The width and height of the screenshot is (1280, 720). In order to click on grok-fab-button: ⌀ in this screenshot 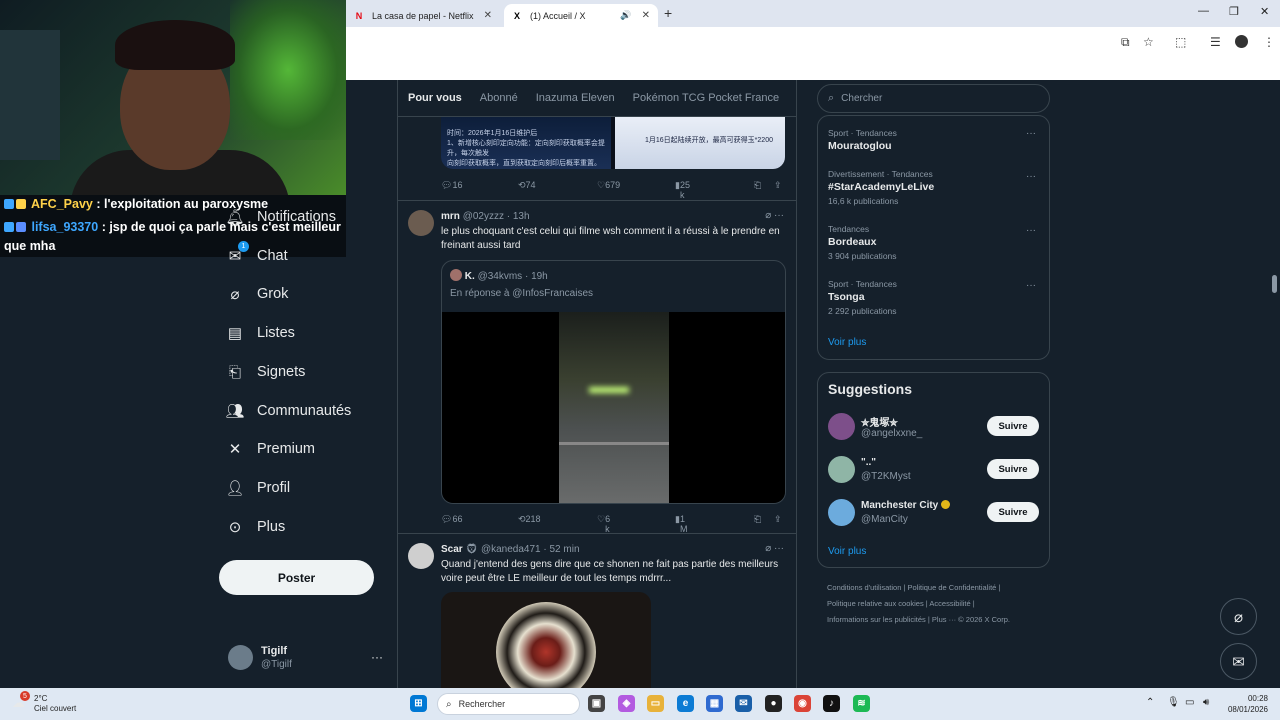, I will do `click(1238, 616)`.